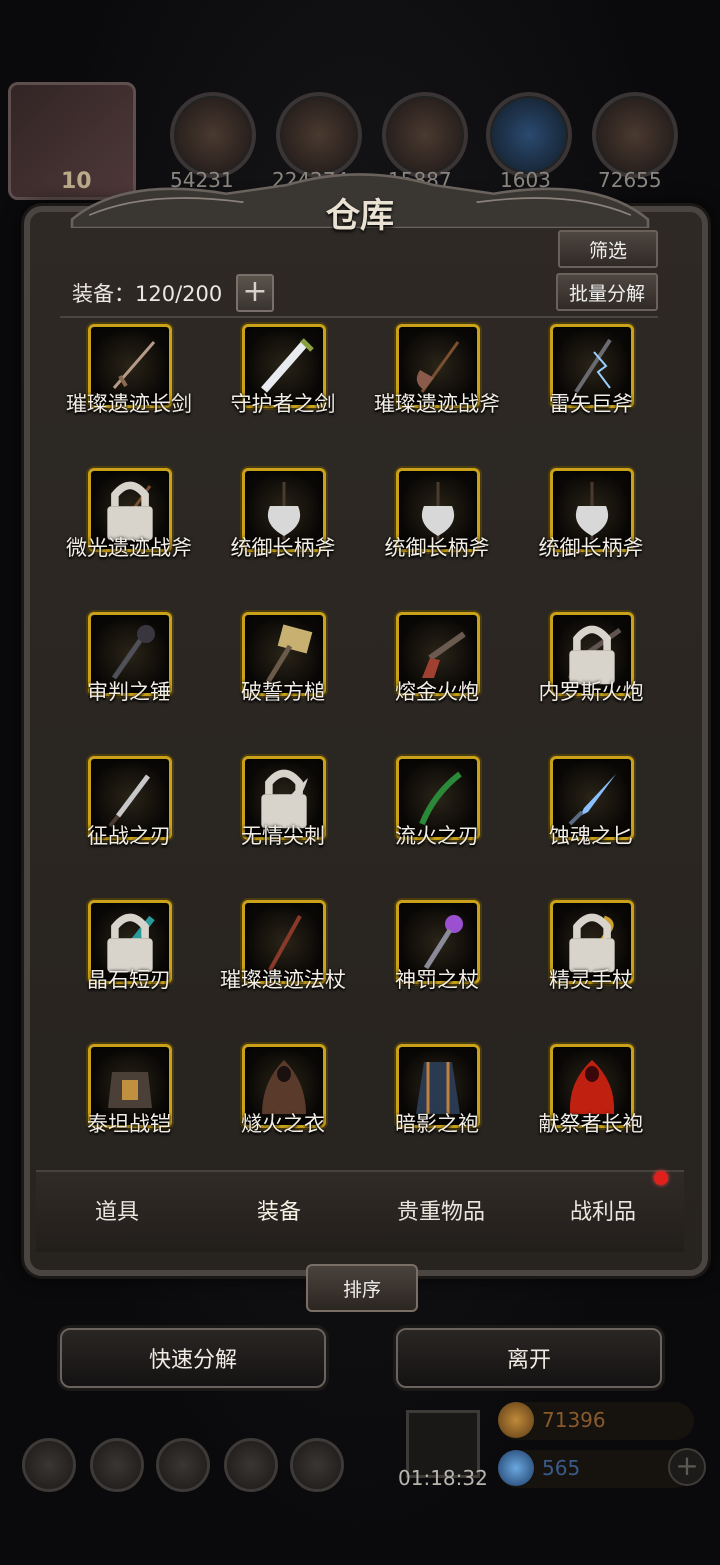 The height and width of the screenshot is (1565, 720). I want to click on item-name: 蚀魂之匕, so click(591, 836).